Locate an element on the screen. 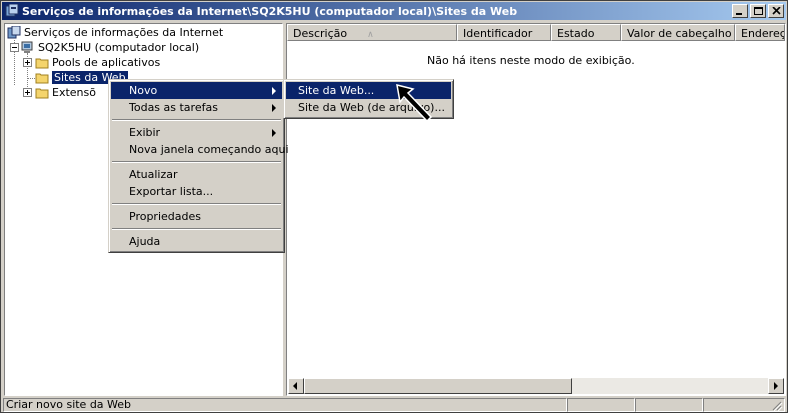 This screenshot has width=788, height=413. empty-list-message: Não há itens neste modo de exibição. is located at coordinates (531, 60).